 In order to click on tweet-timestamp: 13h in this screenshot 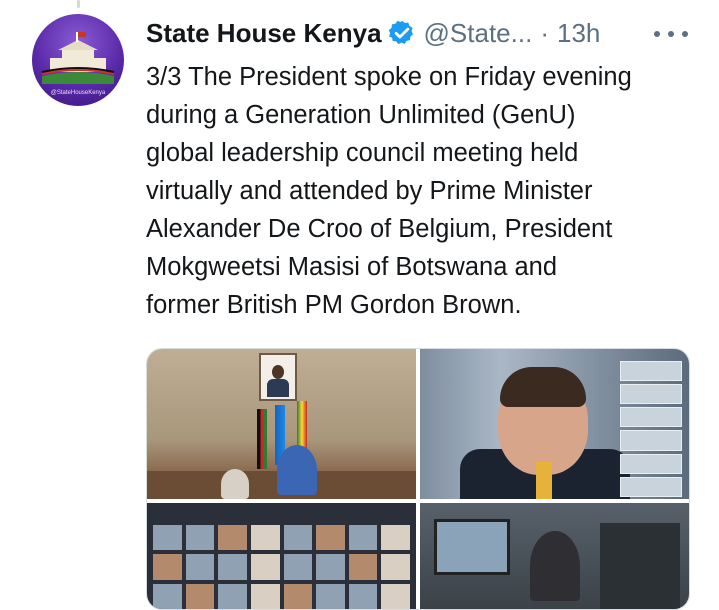, I will do `click(578, 33)`.